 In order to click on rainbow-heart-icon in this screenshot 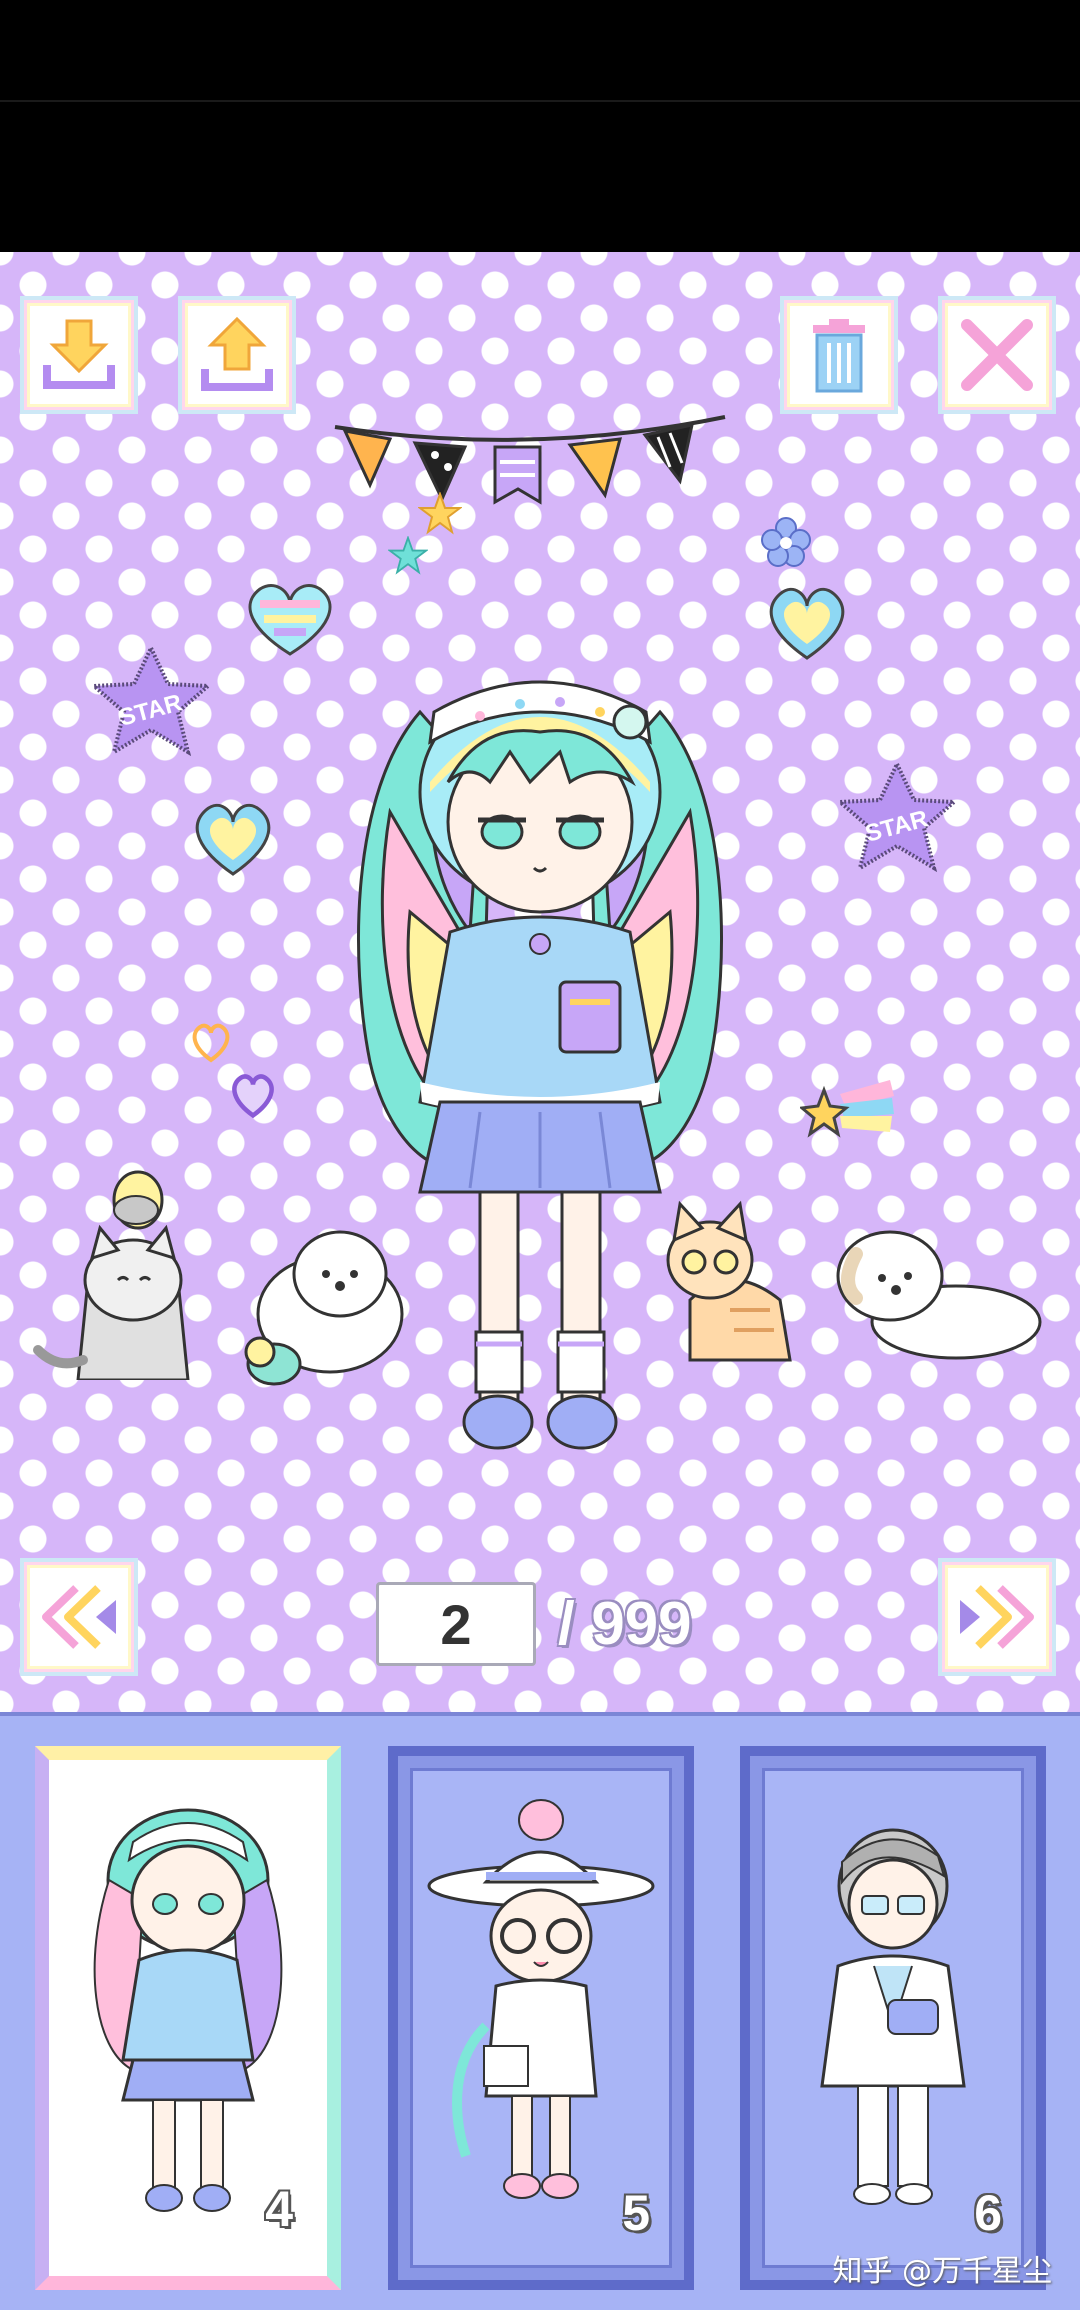, I will do `click(290, 619)`.